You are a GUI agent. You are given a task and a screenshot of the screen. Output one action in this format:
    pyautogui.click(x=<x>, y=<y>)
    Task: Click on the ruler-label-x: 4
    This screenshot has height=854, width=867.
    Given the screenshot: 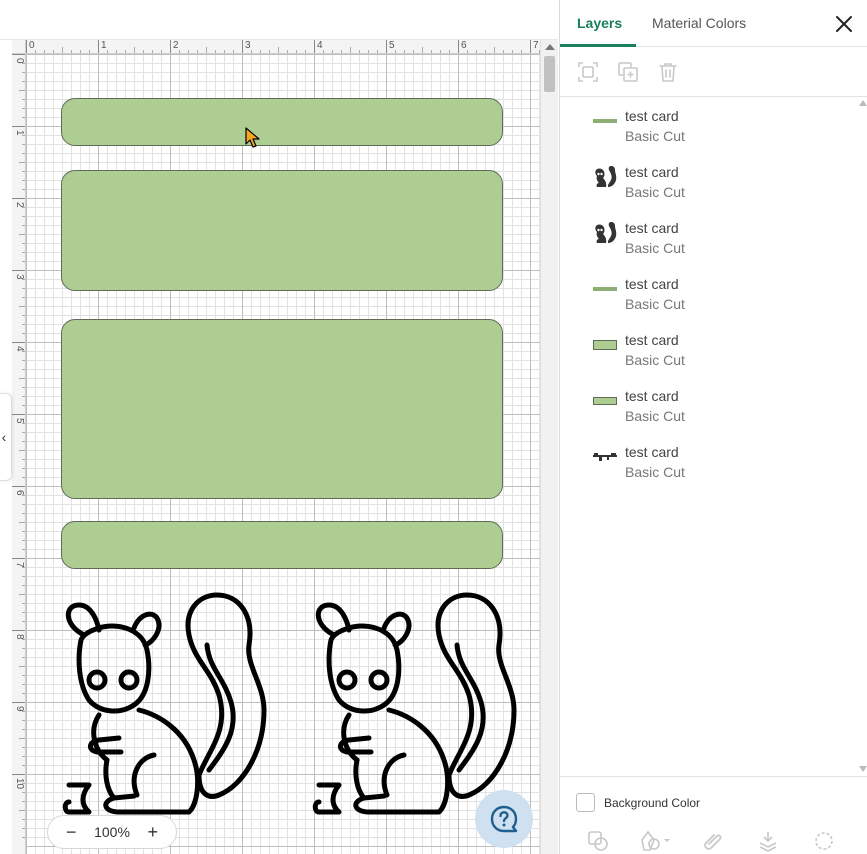 What is the action you would take?
    pyautogui.click(x=320, y=45)
    